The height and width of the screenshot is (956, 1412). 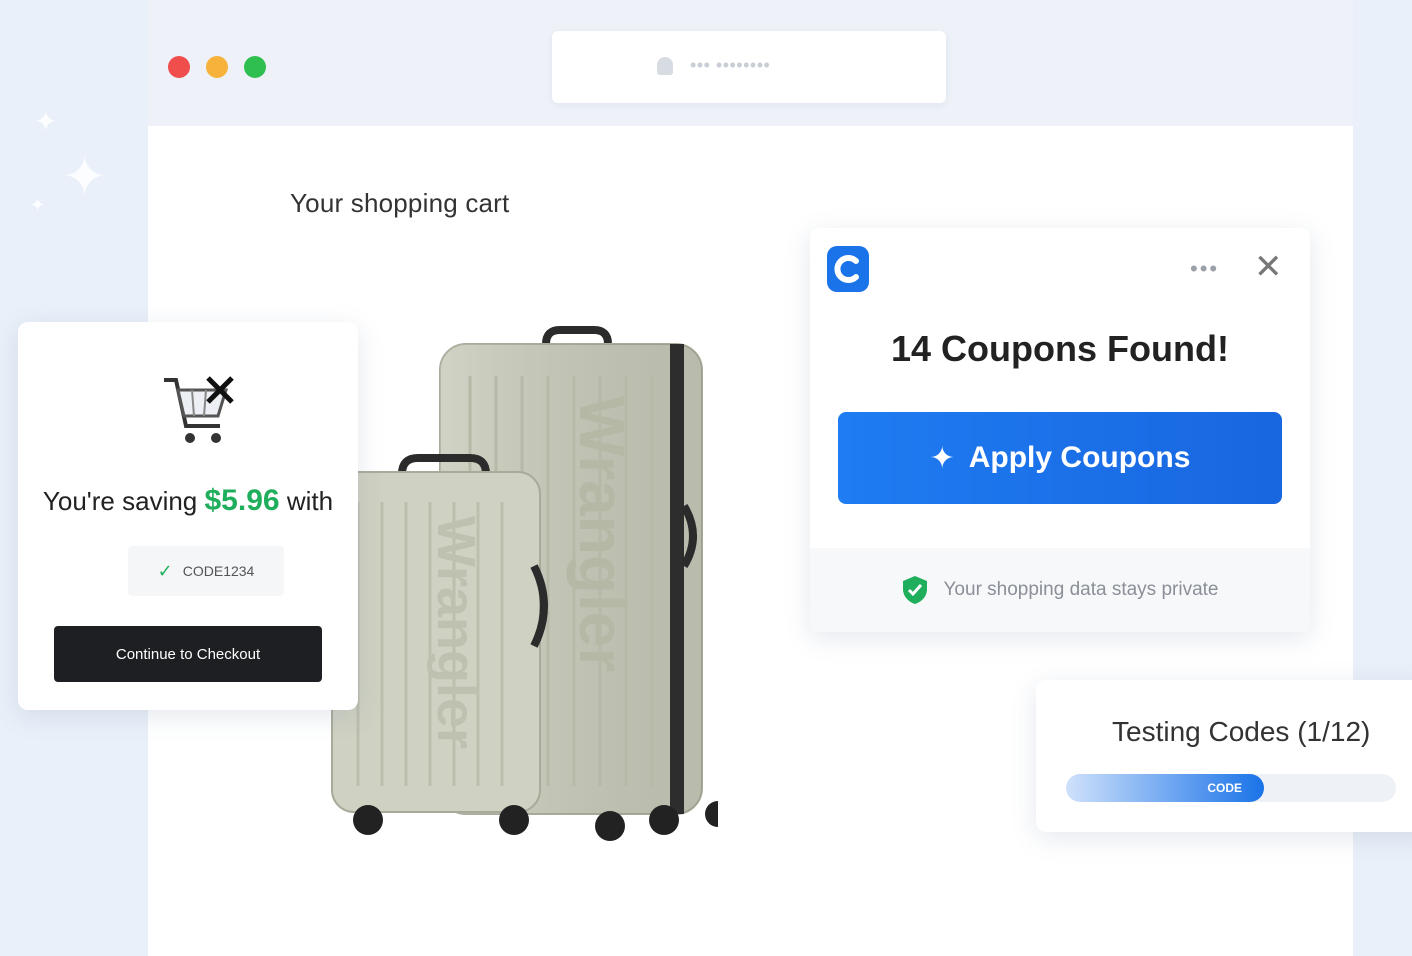 What do you see at coordinates (602, 534) in the screenshot?
I see `large-suitcase-brand: Wrangler` at bounding box center [602, 534].